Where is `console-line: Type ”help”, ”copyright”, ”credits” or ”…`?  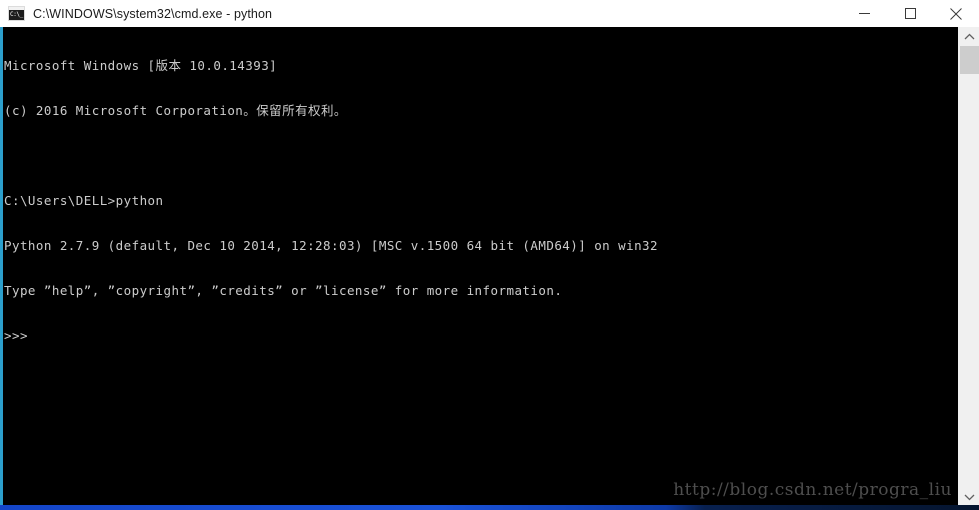
console-line: Type ”help”, ”copyright”, ”credits” or ”… is located at coordinates (283, 290).